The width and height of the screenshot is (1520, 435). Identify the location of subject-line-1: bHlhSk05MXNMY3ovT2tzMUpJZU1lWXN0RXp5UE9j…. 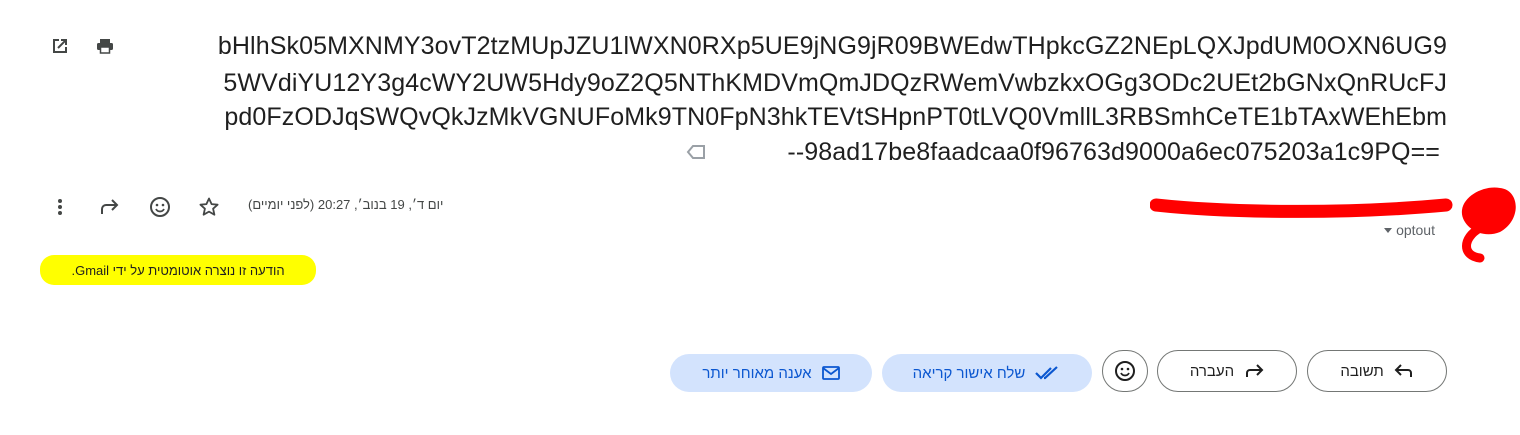
(832, 46).